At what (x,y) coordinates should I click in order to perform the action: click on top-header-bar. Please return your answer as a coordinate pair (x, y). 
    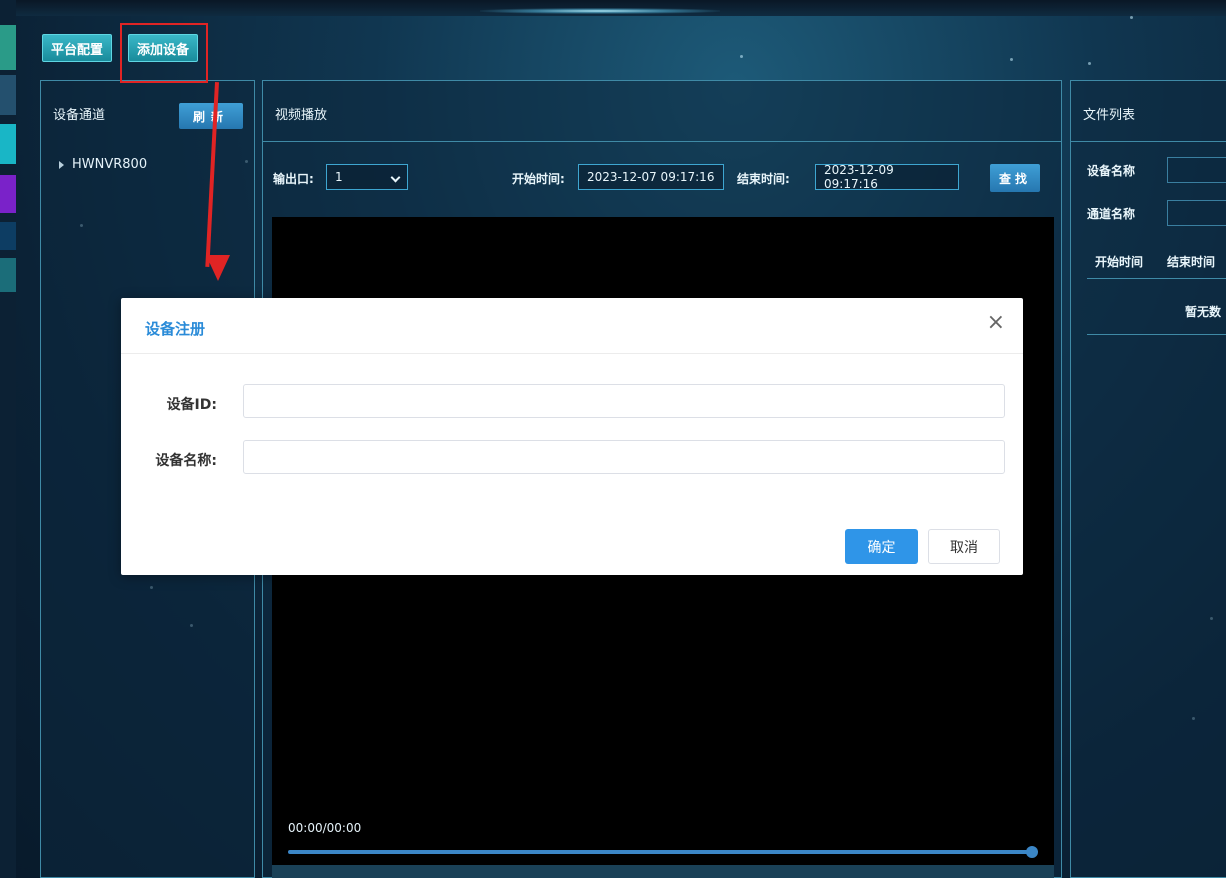
    Looking at the image, I should click on (613, 8).